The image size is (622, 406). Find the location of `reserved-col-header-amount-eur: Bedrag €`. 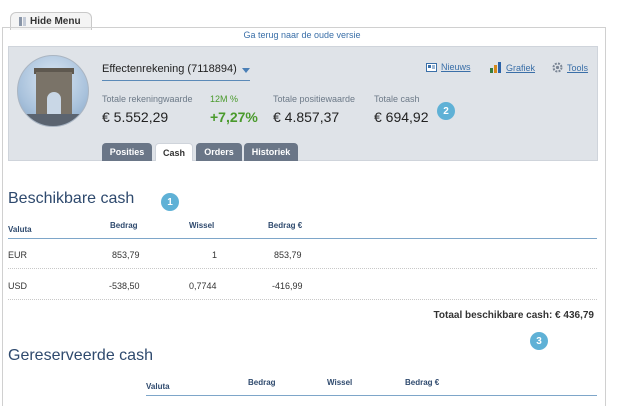

reserved-col-header-amount-eur: Bedrag € is located at coordinates (422, 382).